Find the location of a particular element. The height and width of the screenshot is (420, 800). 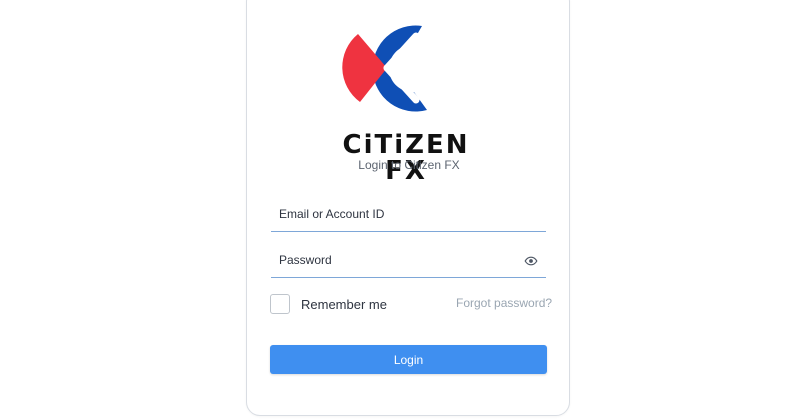

remember-me-checkbox is located at coordinates (280, 304).